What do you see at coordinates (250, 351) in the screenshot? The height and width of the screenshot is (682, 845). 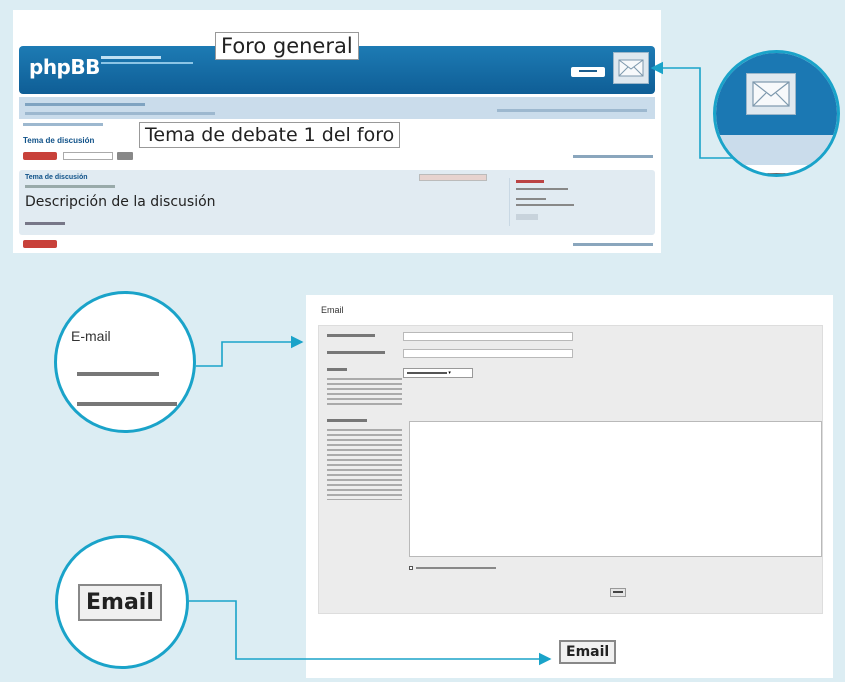 I see `connector-email-label` at bounding box center [250, 351].